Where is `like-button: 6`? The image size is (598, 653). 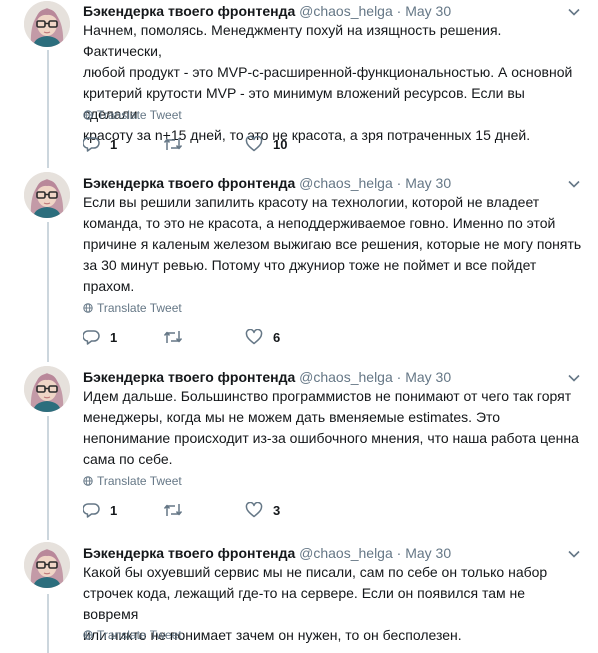 like-button: 6 is located at coordinates (262, 337).